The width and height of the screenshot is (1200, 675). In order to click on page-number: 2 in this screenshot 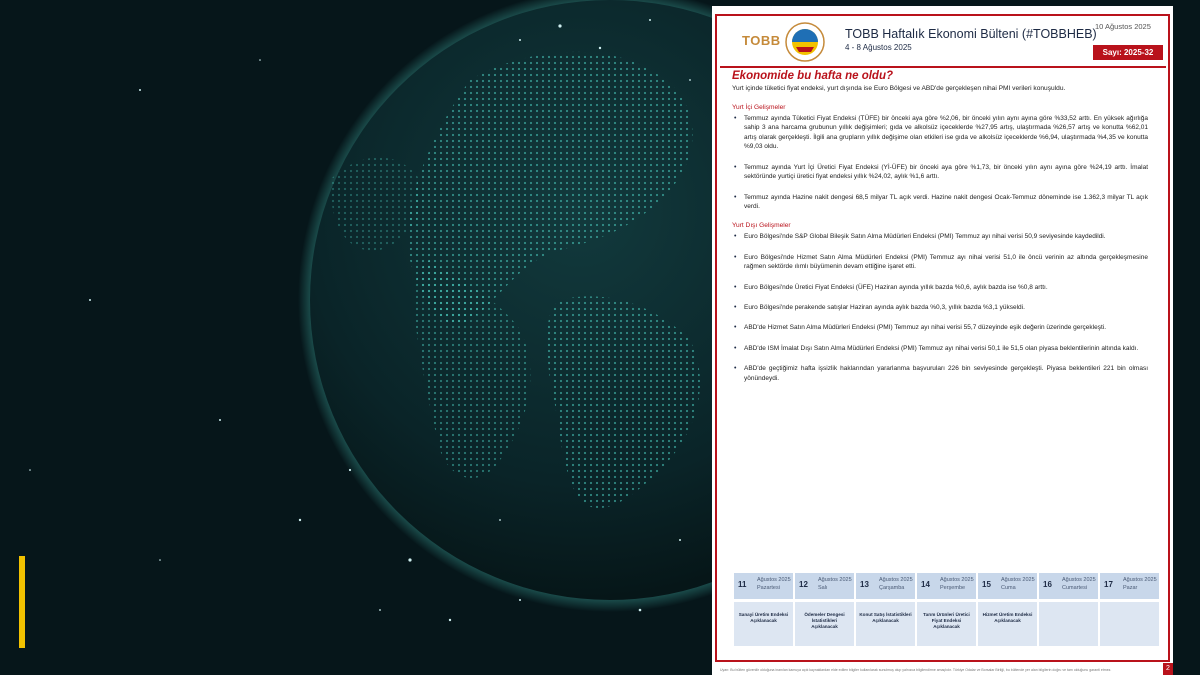, I will do `click(1168, 669)`.